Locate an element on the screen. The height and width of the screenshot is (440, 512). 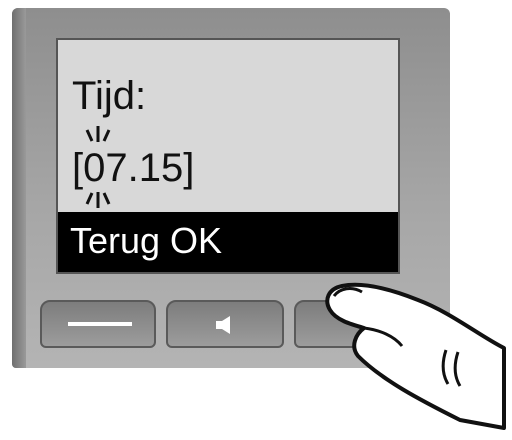
speaker-button is located at coordinates (225, 324).